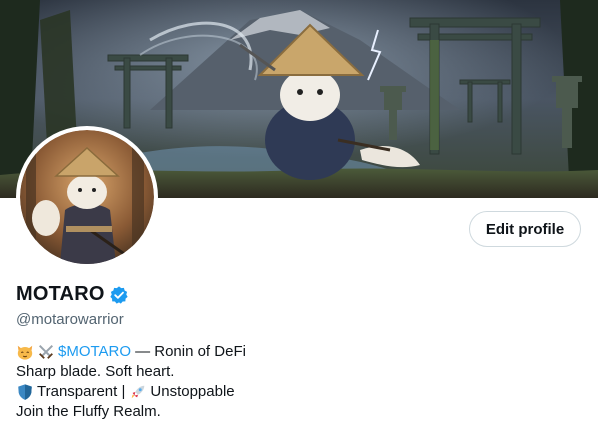 The height and width of the screenshot is (433, 598). I want to click on shield-emoji-icon, so click(25, 392).